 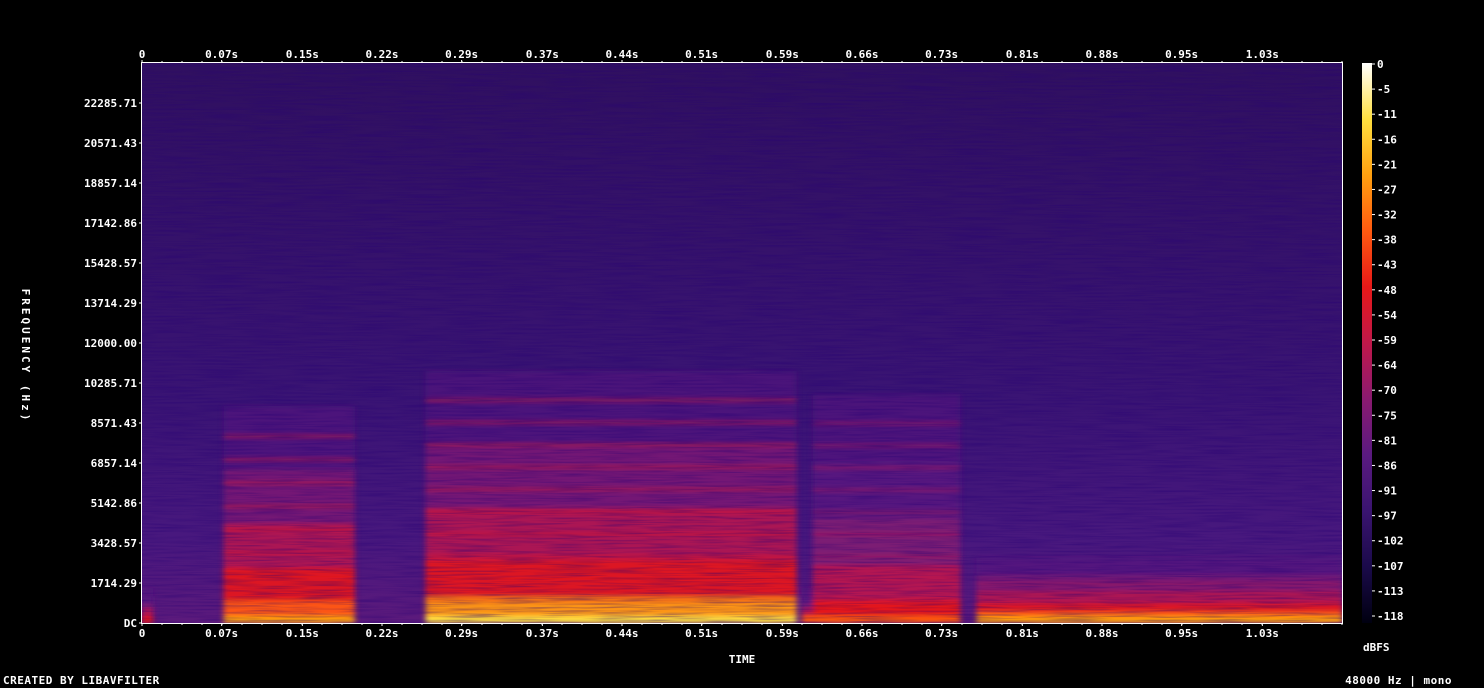 I want to click on x-tick-label-top: 0.73s, so click(x=941, y=54).